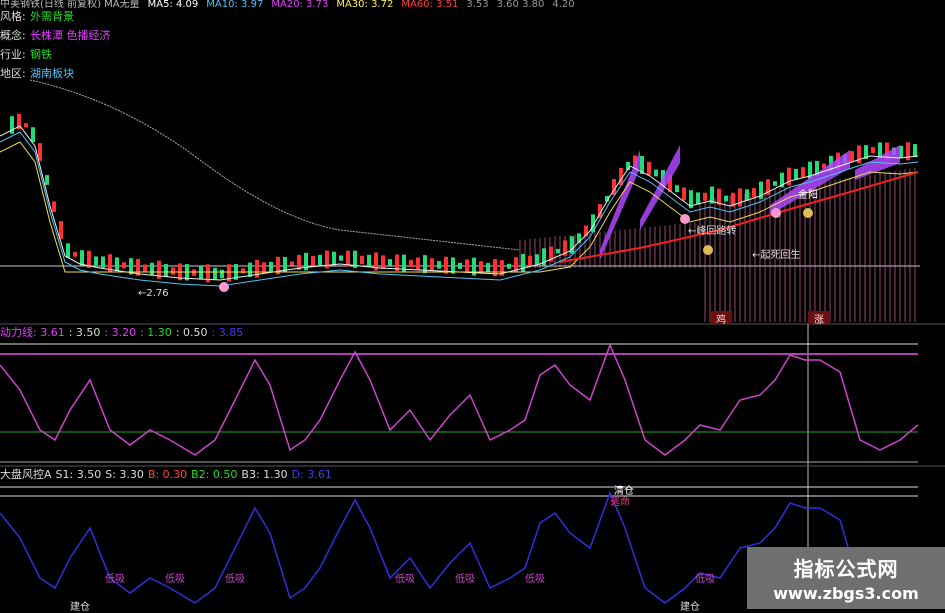 This screenshot has height=613, width=945. Describe the element at coordinates (690, 607) in the screenshot. I see `bottom-label: 建仓` at that location.